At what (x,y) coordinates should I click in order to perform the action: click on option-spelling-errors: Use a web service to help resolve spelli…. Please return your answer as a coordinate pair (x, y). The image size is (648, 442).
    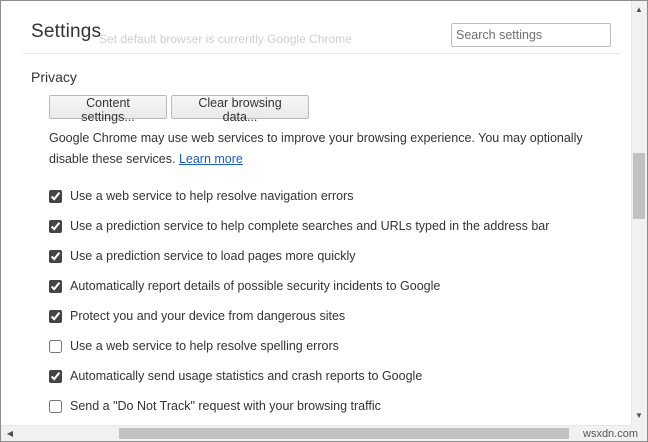
    Looking at the image, I should click on (334, 346).